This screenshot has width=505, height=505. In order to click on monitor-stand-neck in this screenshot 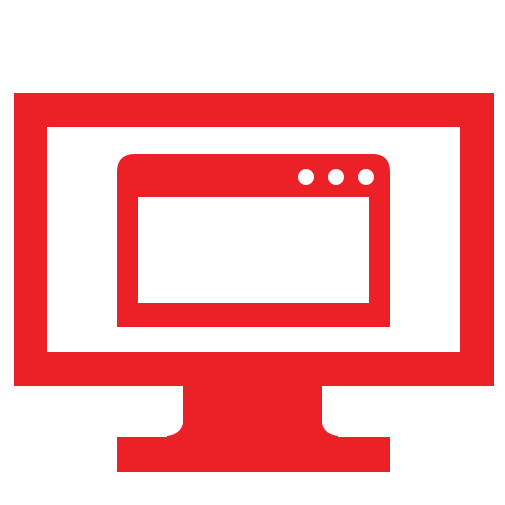, I will do `click(252, 412)`.